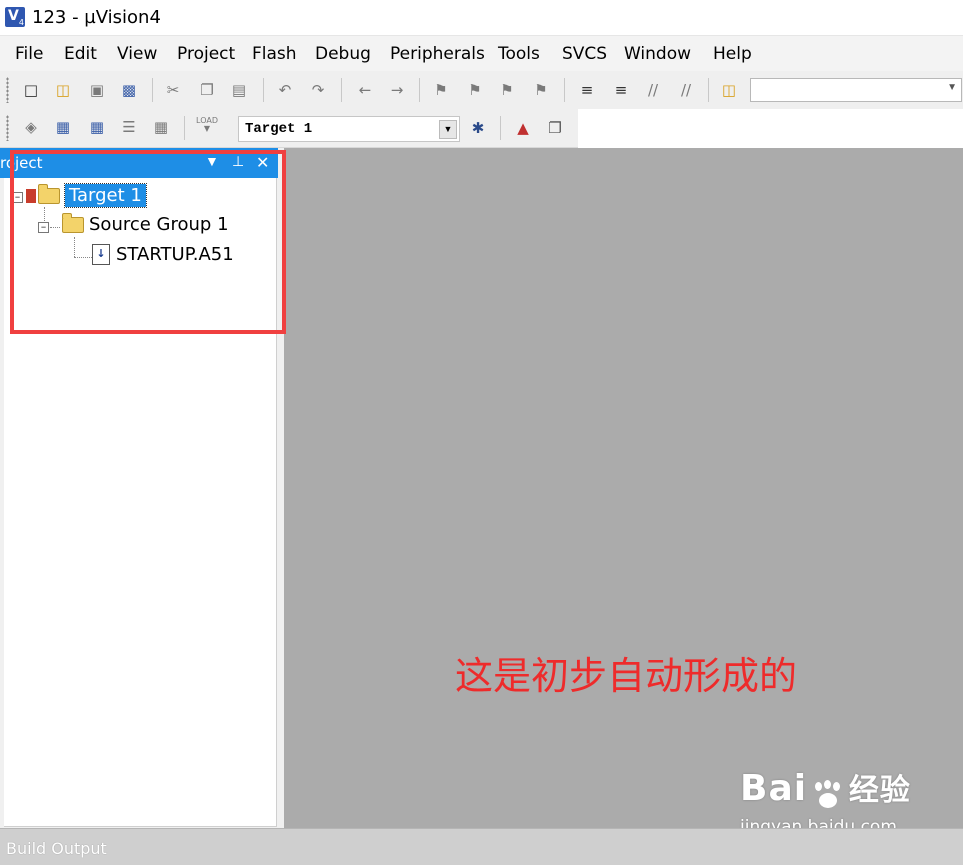 The width and height of the screenshot is (963, 865). Describe the element at coordinates (63, 90) in the screenshot. I see `open-file-icon: ◫` at that location.